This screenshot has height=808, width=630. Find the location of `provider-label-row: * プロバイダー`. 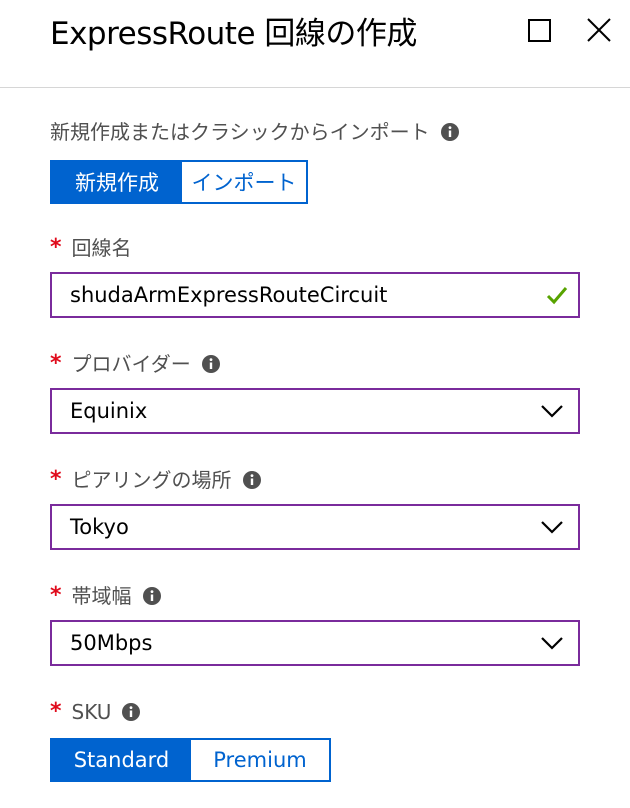

provider-label-row: * プロバイダー is located at coordinates (135, 364).